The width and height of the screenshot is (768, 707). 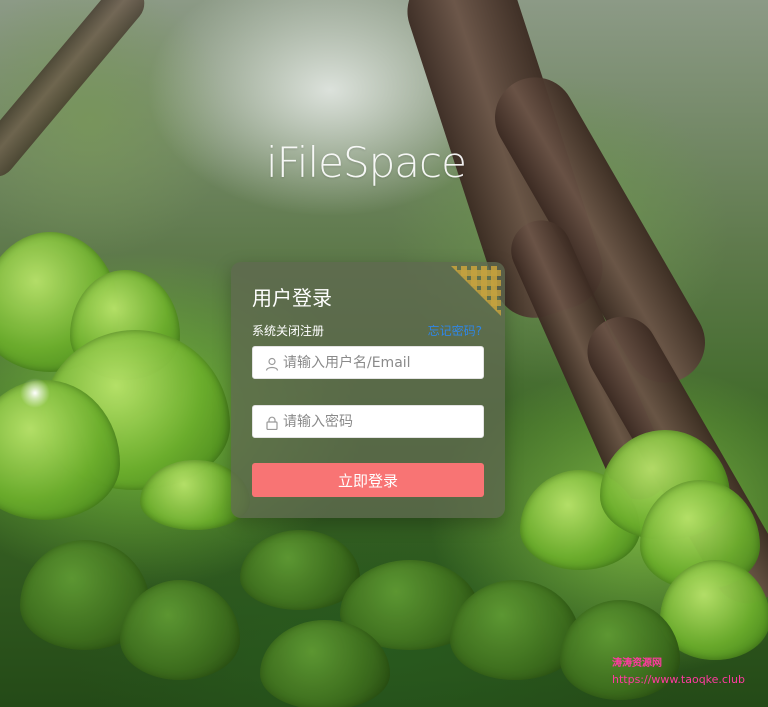 I want to click on user-icon, so click(x=272, y=363).